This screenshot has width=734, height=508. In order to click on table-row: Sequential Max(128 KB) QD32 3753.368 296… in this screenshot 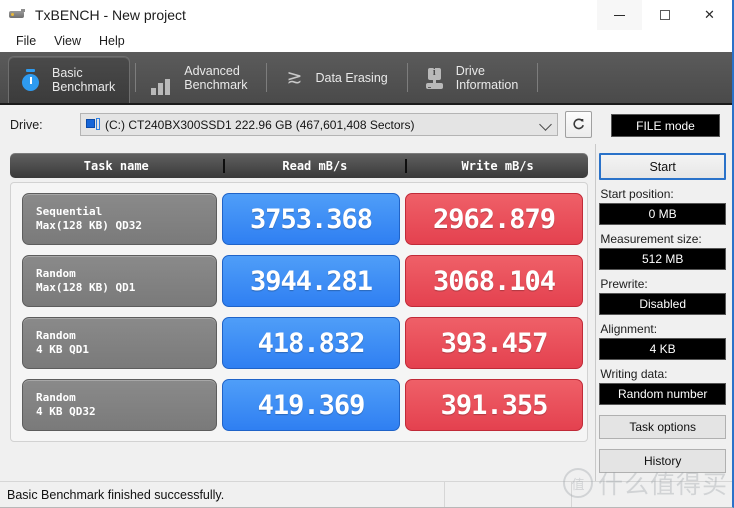, I will do `click(299, 219)`.